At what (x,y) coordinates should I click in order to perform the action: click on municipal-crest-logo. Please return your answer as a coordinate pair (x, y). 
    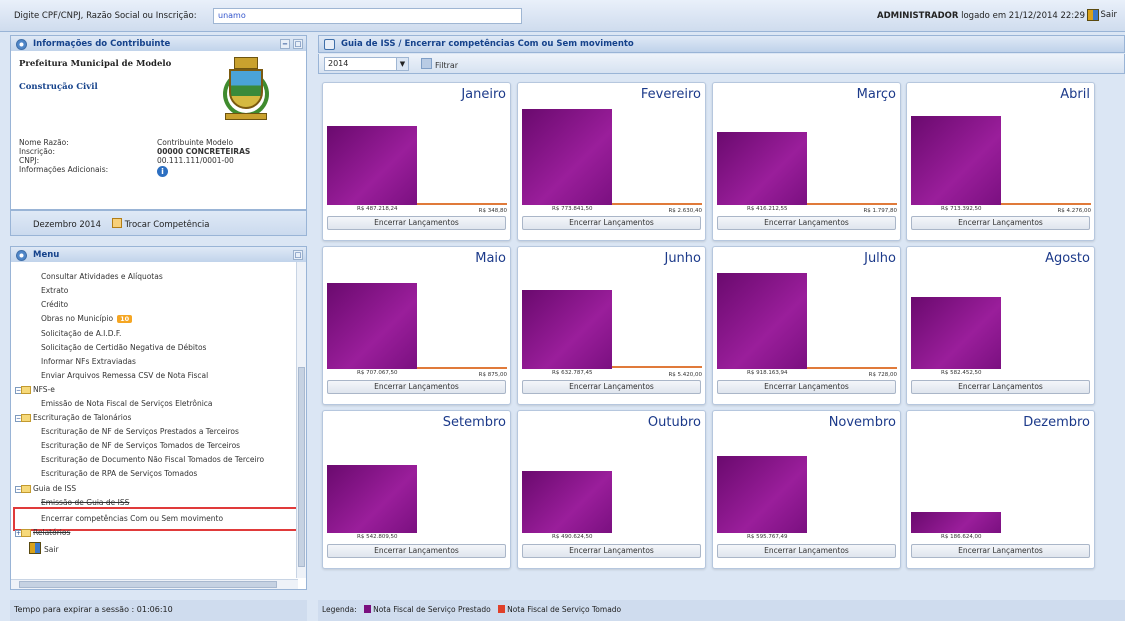
    Looking at the image, I should click on (246, 95).